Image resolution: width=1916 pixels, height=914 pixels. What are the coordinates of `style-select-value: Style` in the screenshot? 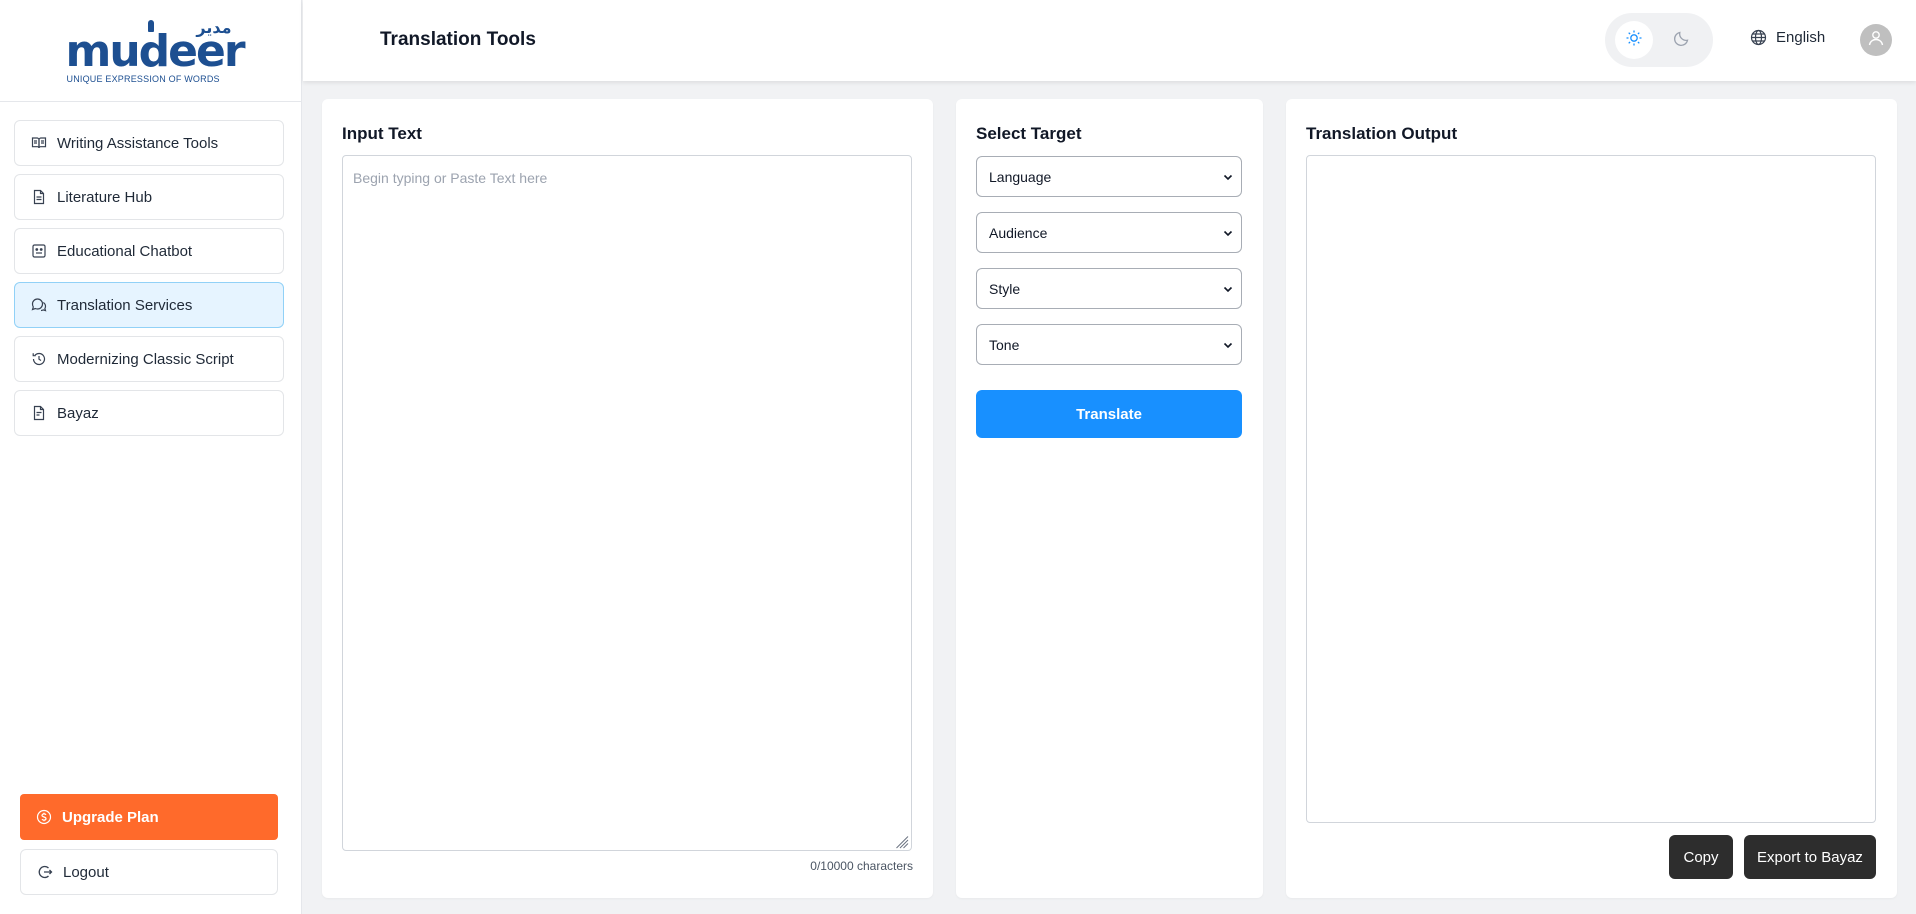 It's located at (1005, 288).